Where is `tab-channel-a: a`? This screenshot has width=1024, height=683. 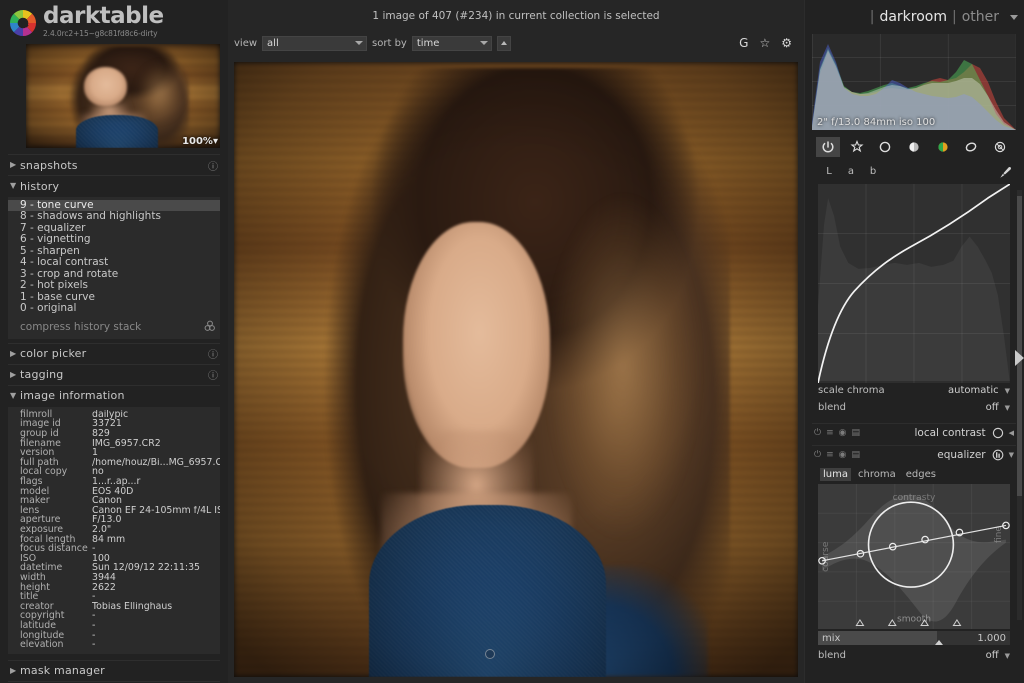 tab-channel-a: a is located at coordinates (851, 174).